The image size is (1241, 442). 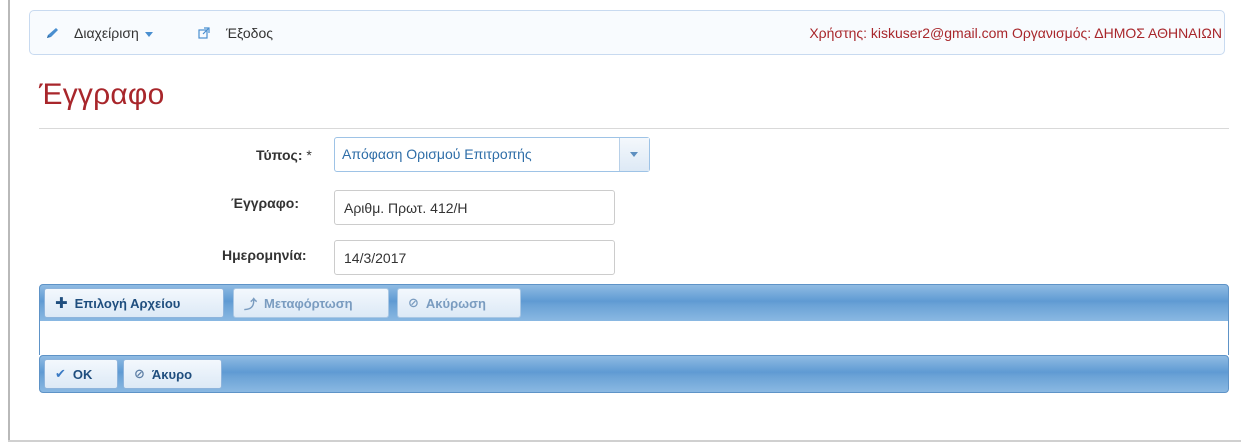 What do you see at coordinates (205, 33) in the screenshot?
I see `external-link-icon` at bounding box center [205, 33].